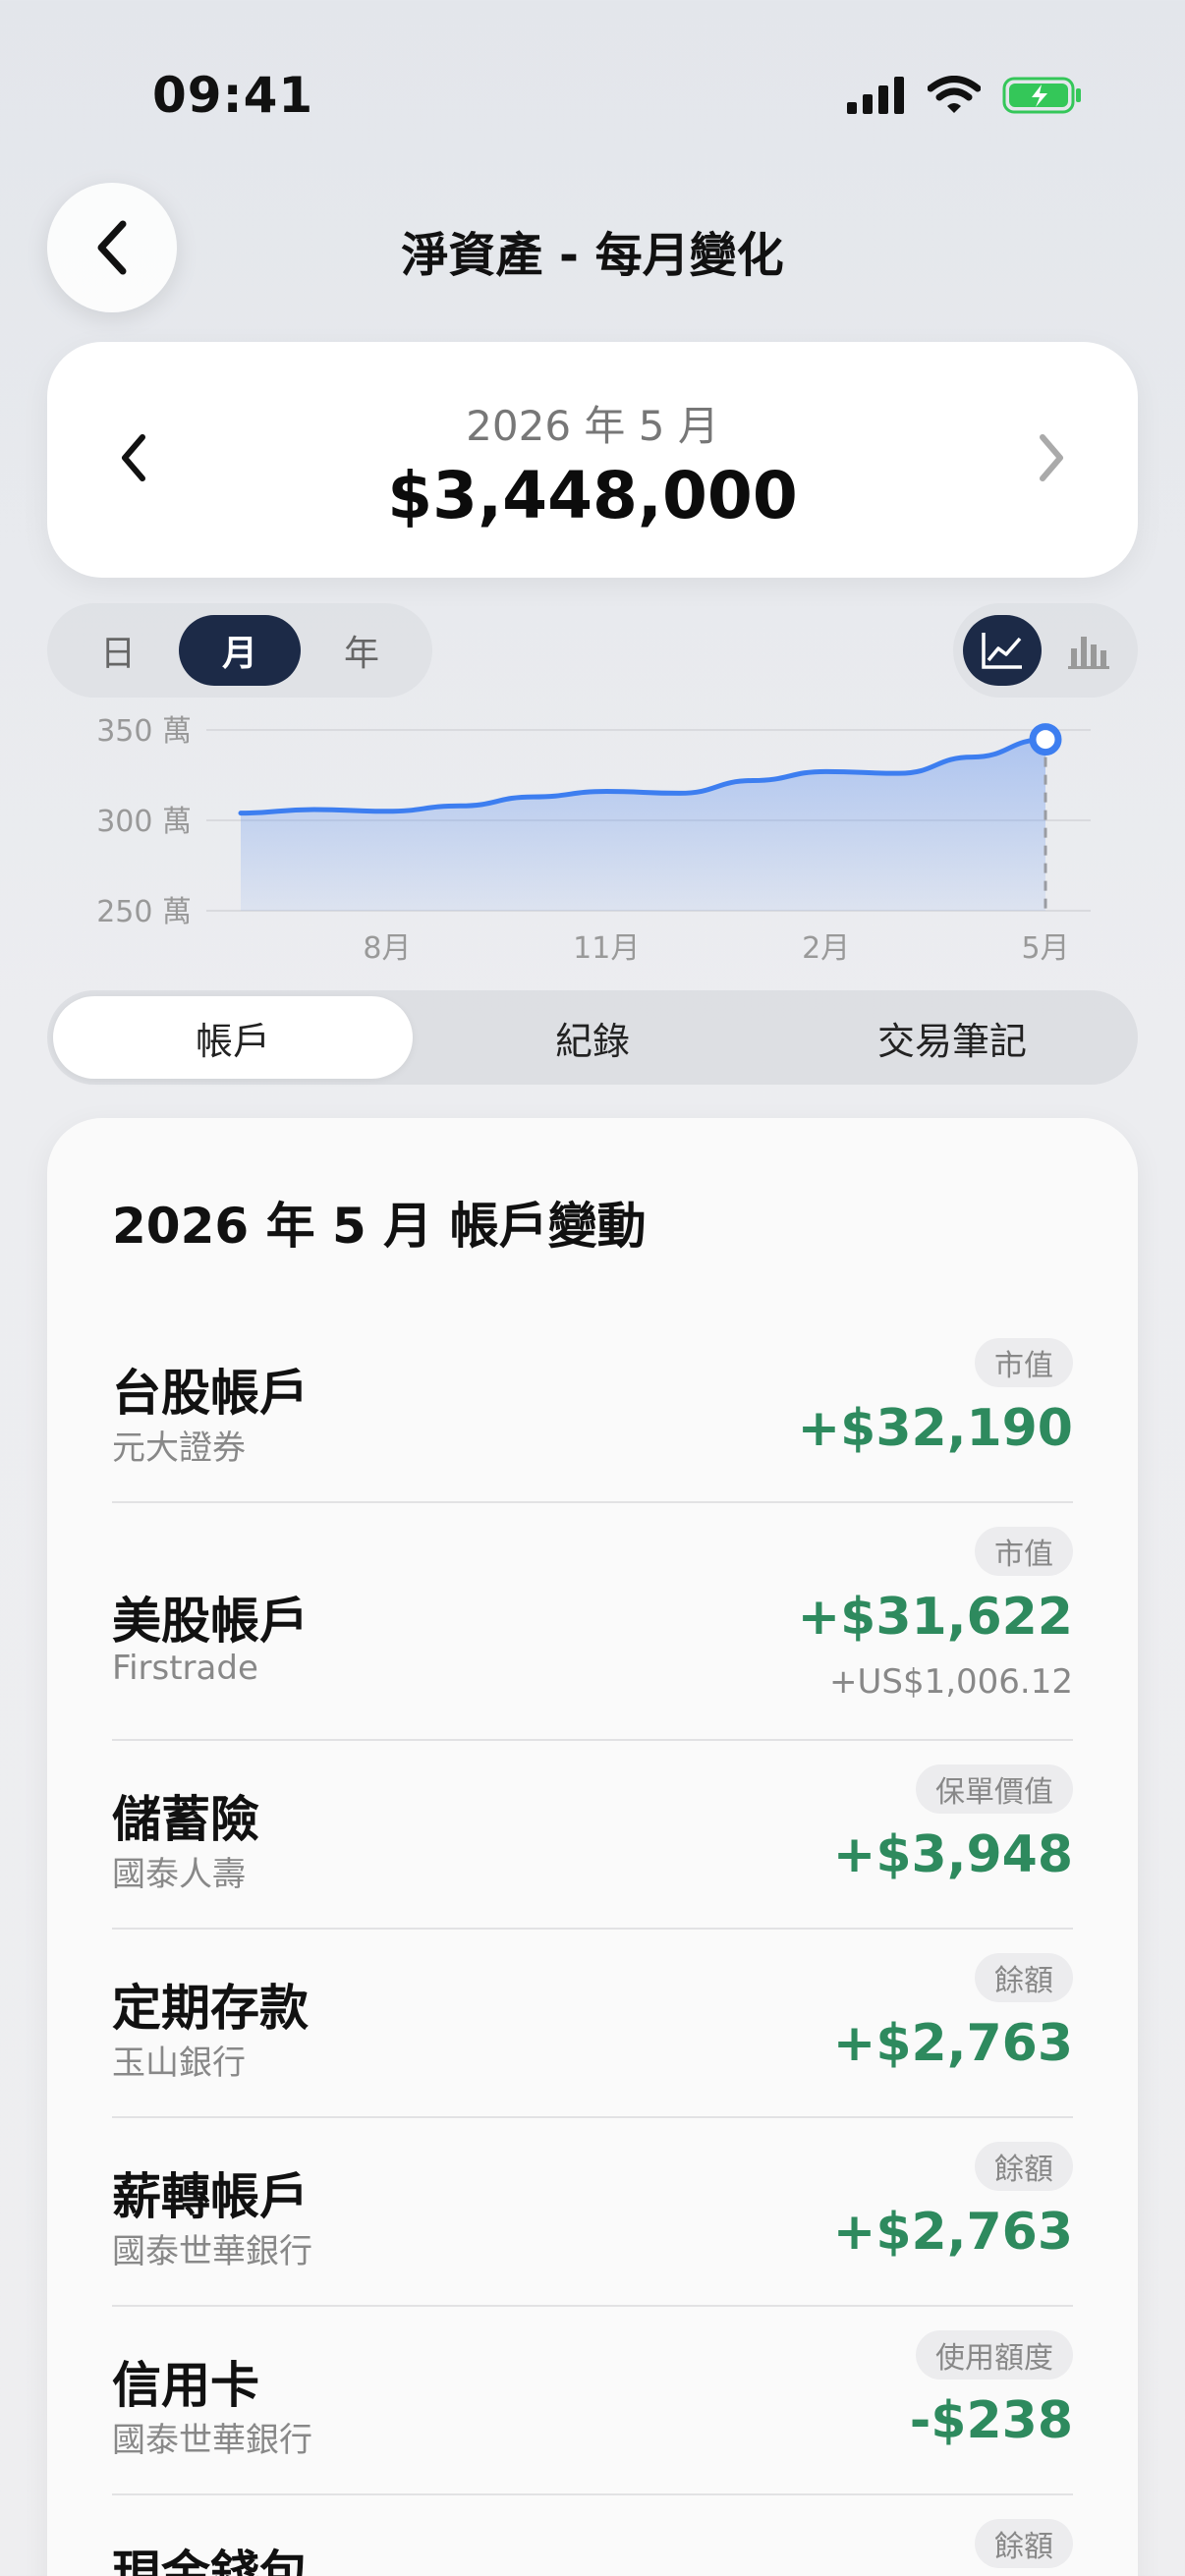 The height and width of the screenshot is (2576, 1185). I want to click on period-option-month: 月, so click(240, 650).